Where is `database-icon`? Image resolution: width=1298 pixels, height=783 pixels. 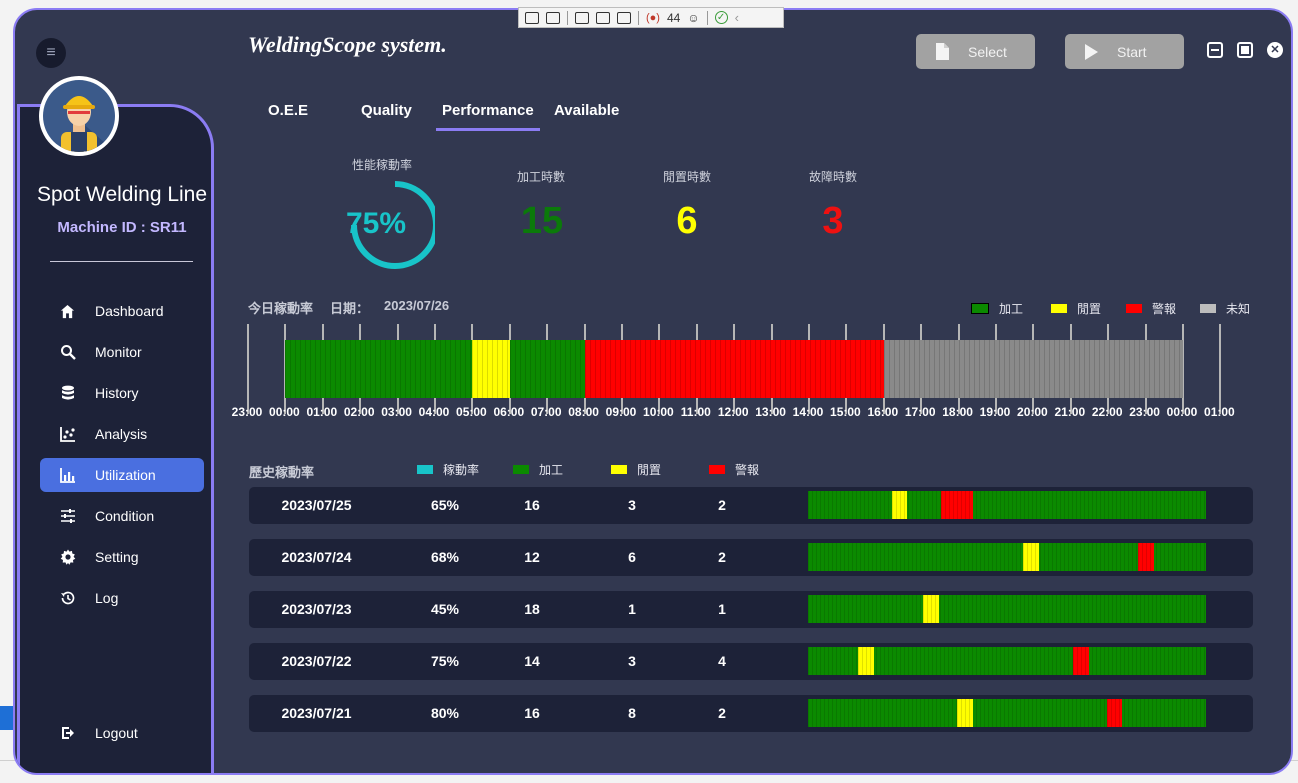
database-icon is located at coordinates (67, 393).